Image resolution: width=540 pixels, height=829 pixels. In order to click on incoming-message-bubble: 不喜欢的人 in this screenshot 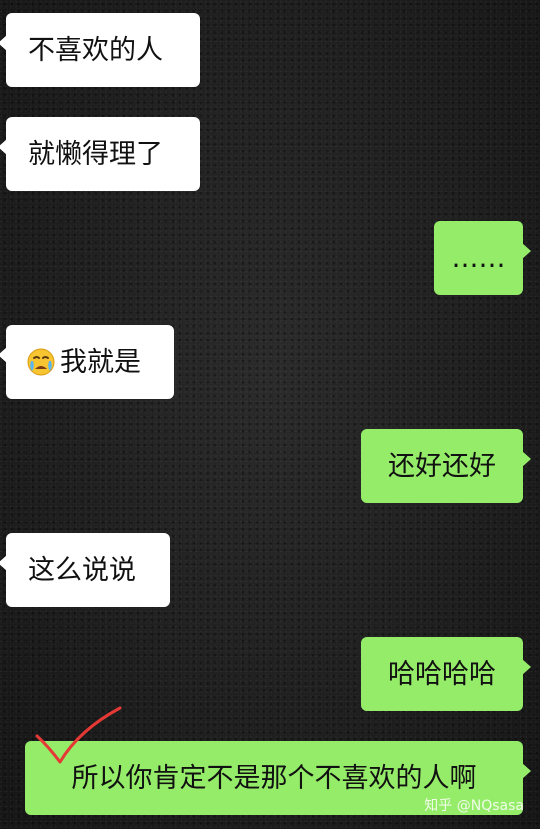, I will do `click(100, 50)`.